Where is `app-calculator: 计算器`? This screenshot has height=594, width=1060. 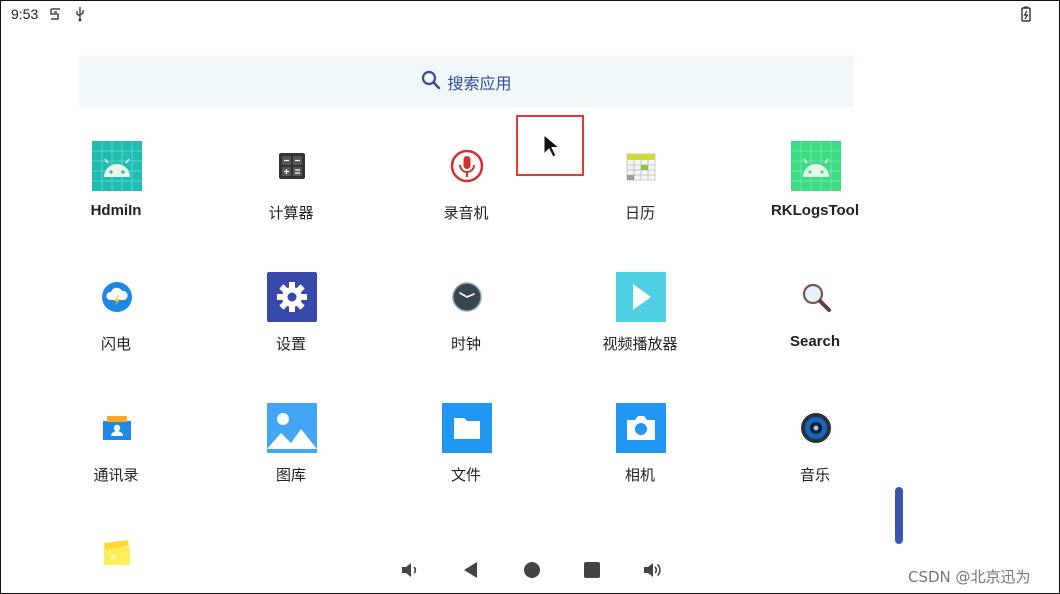
app-calculator: 计算器 is located at coordinates (291, 195).